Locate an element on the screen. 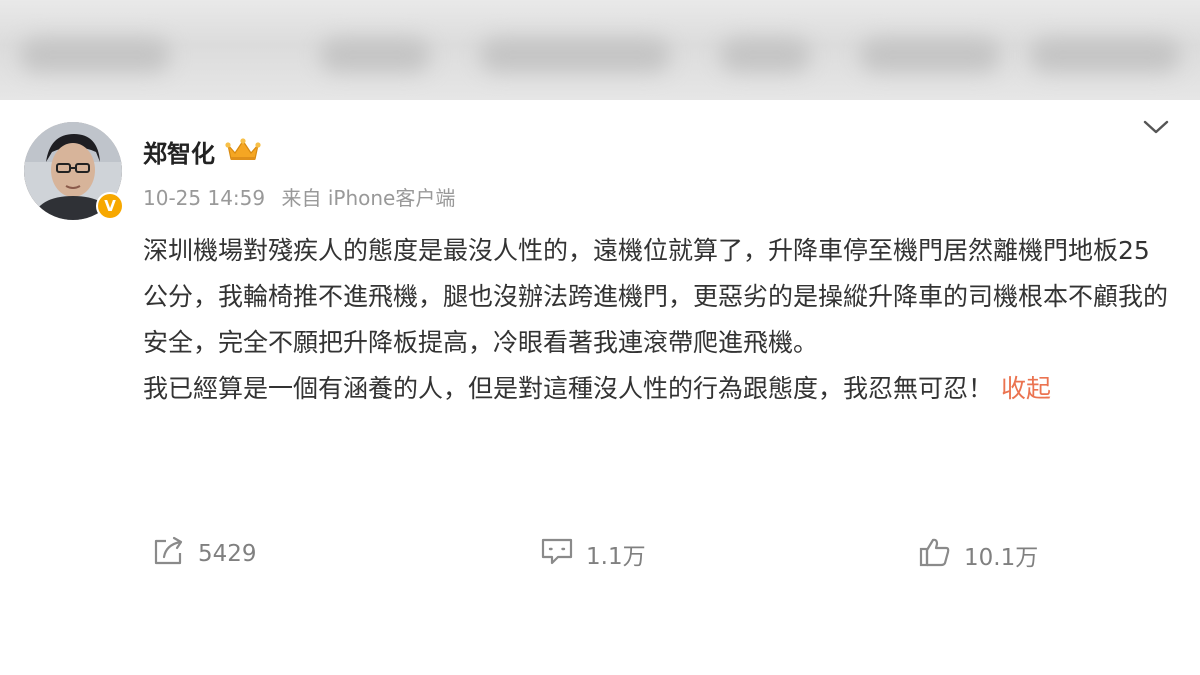 Image resolution: width=1200 pixels, height=675 pixels. post-source: 来自 iPhone客户端 is located at coordinates (368, 198).